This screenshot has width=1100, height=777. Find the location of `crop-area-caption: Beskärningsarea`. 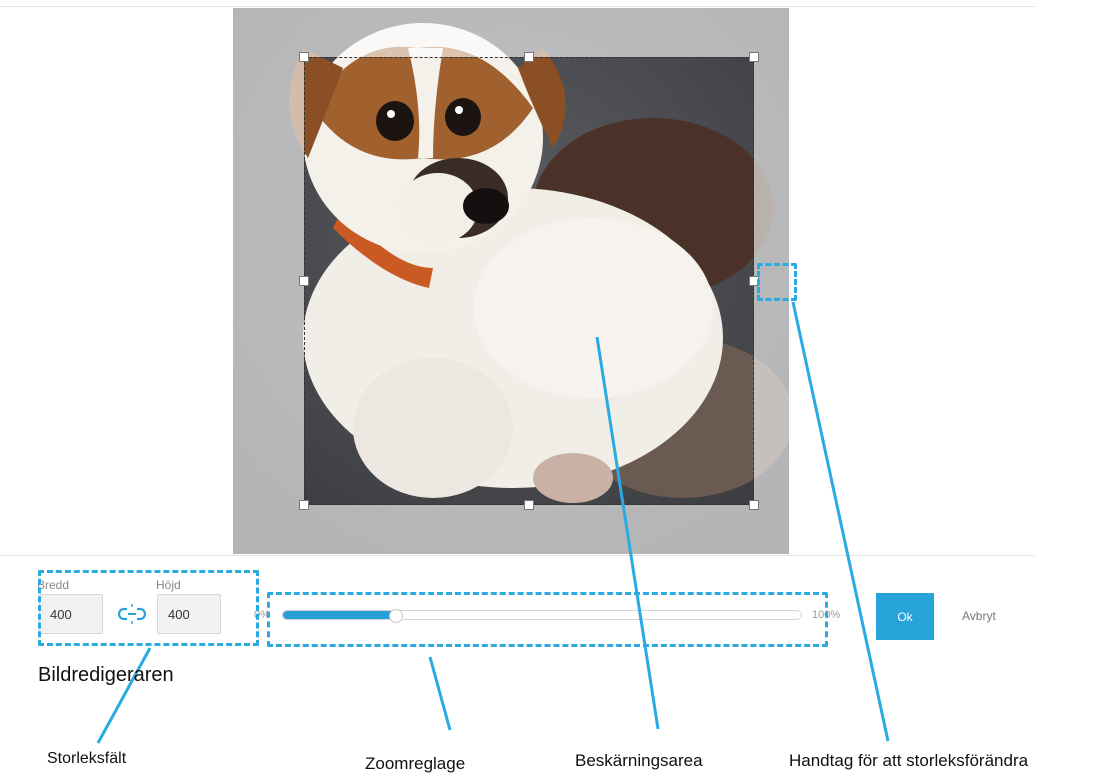

crop-area-caption: Beskärningsarea is located at coordinates (639, 760).